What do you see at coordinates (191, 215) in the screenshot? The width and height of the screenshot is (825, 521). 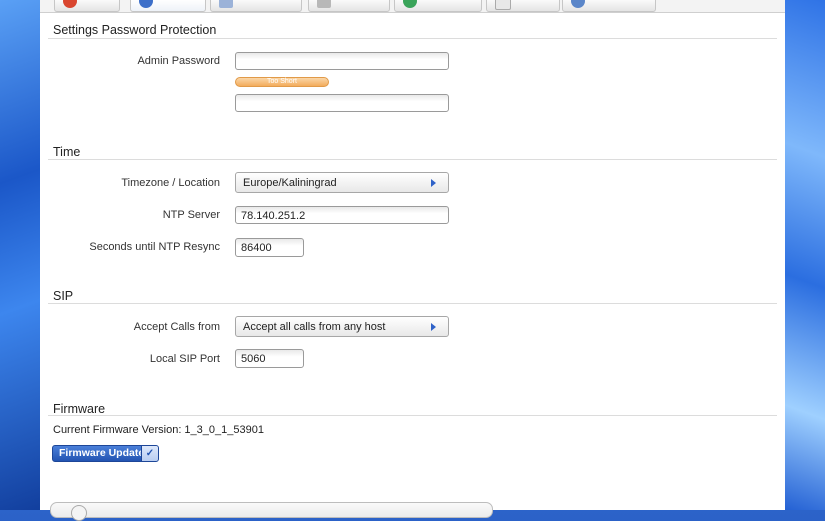 I see `ntp-server-label: NTP Server` at bounding box center [191, 215].